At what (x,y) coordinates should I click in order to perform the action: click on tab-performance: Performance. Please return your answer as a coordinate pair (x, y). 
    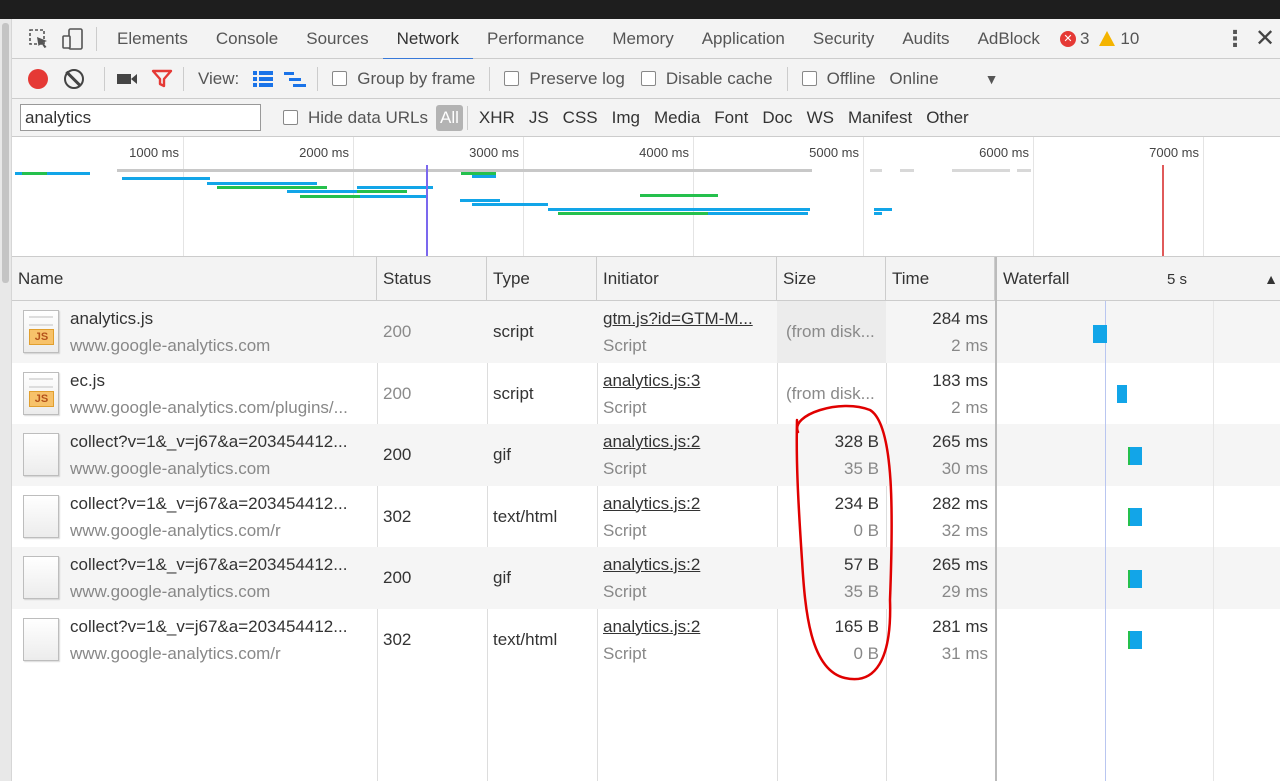
    Looking at the image, I should click on (535, 39).